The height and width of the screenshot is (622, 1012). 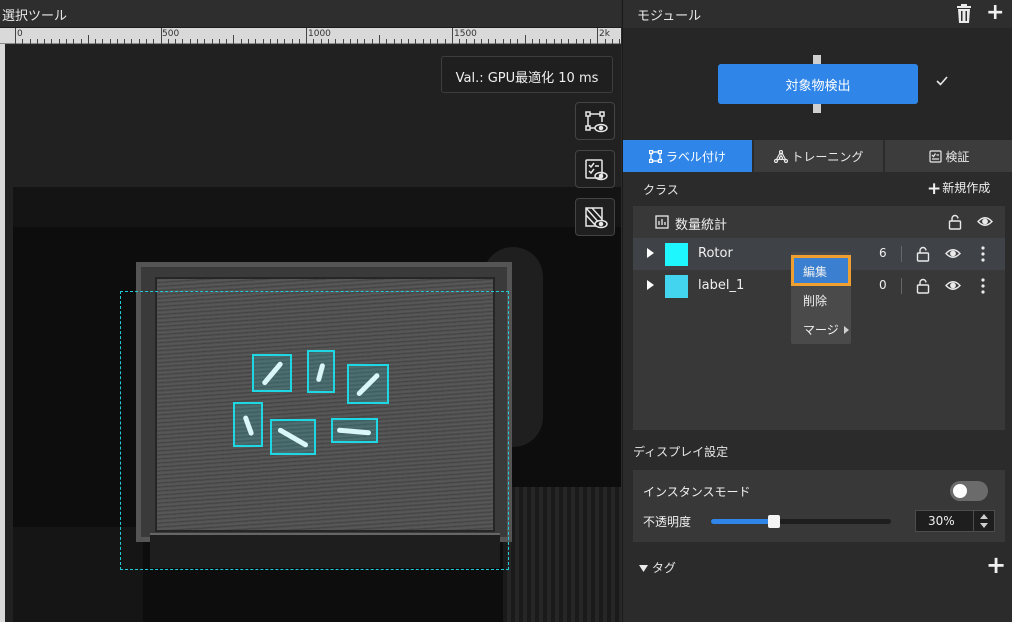 I want to click on display-settings-heading: ディスプレイ設定, so click(x=681, y=452).